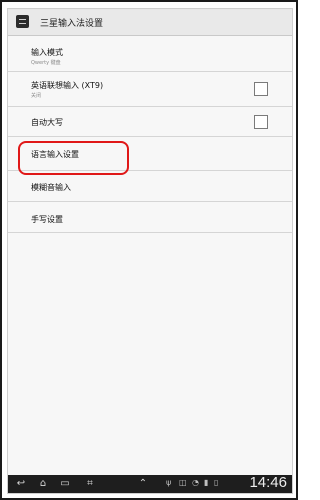 The image size is (320, 500). Describe the element at coordinates (183, 482) in the screenshot. I see `notification-icon: ◫` at that location.